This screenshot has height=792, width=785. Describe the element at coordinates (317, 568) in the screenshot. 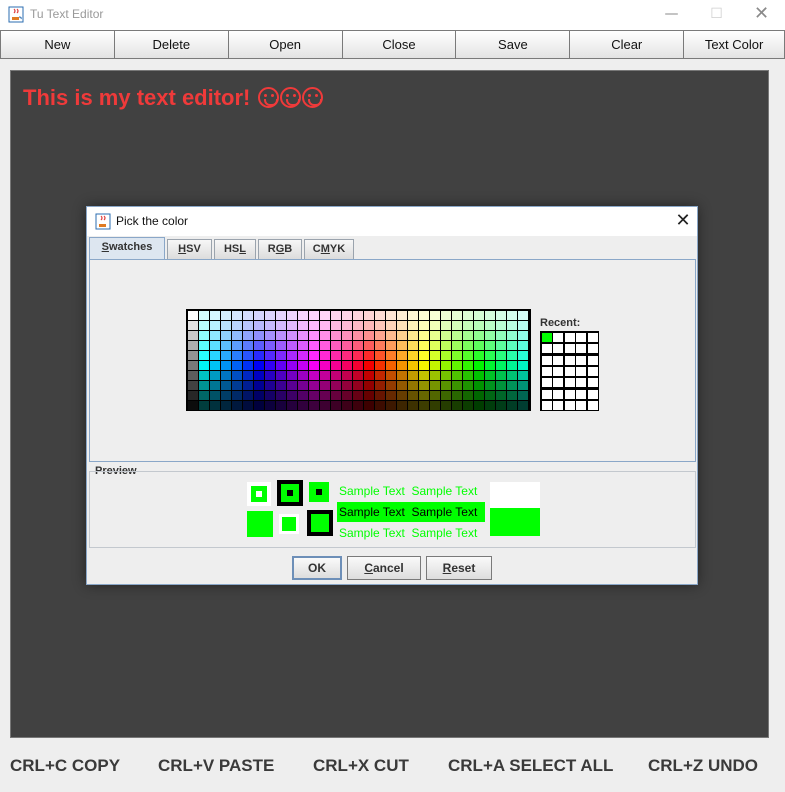

I see `ok-button: OK` at that location.